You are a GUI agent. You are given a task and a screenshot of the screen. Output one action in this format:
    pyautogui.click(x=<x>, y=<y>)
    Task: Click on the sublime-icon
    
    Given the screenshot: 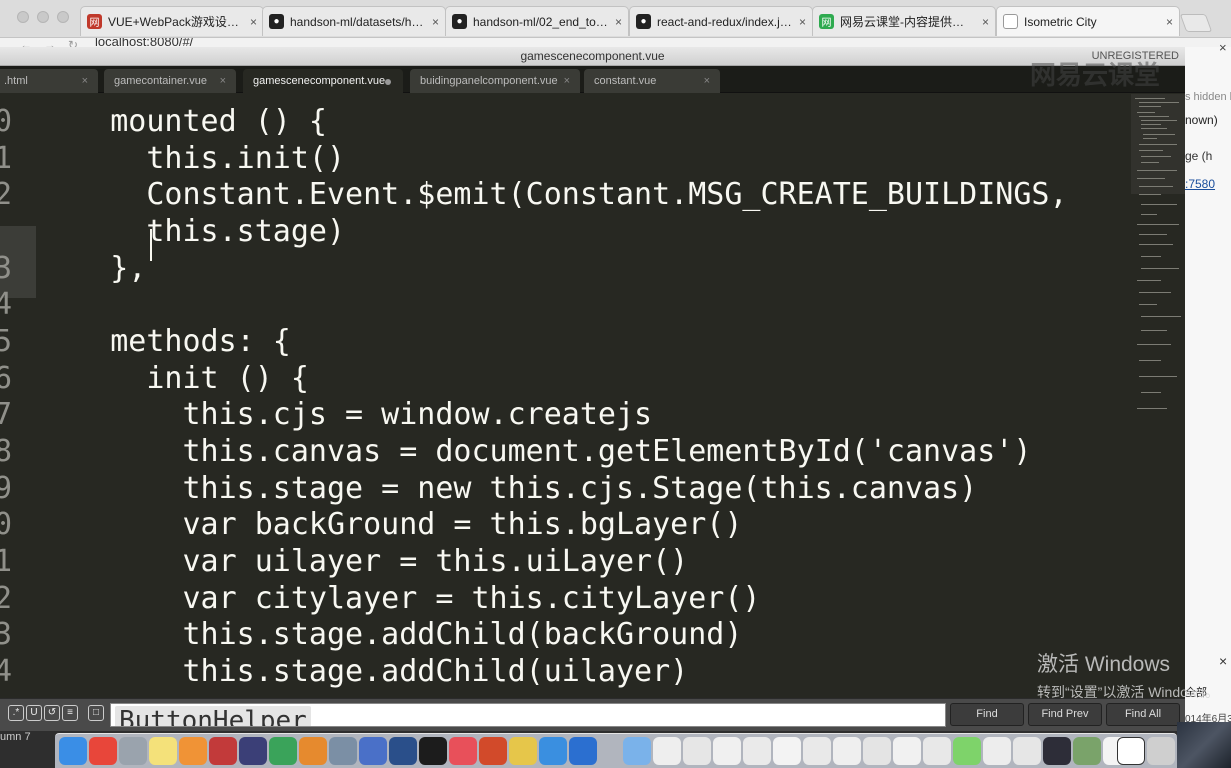 What is the action you would take?
    pyautogui.click(x=193, y=751)
    